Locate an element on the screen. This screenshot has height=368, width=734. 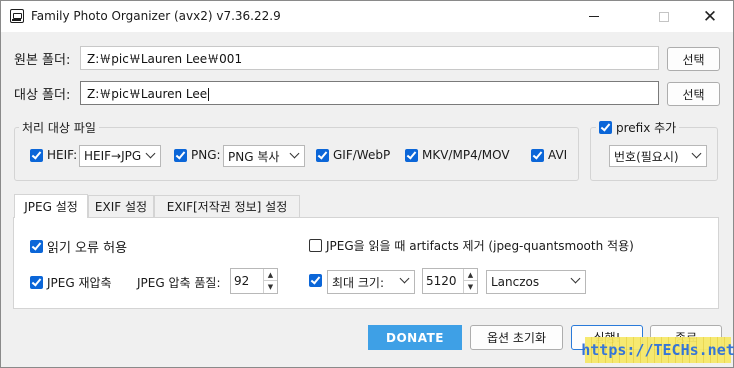
files-group-title: 처리 대상 파일 is located at coordinates (59, 127).